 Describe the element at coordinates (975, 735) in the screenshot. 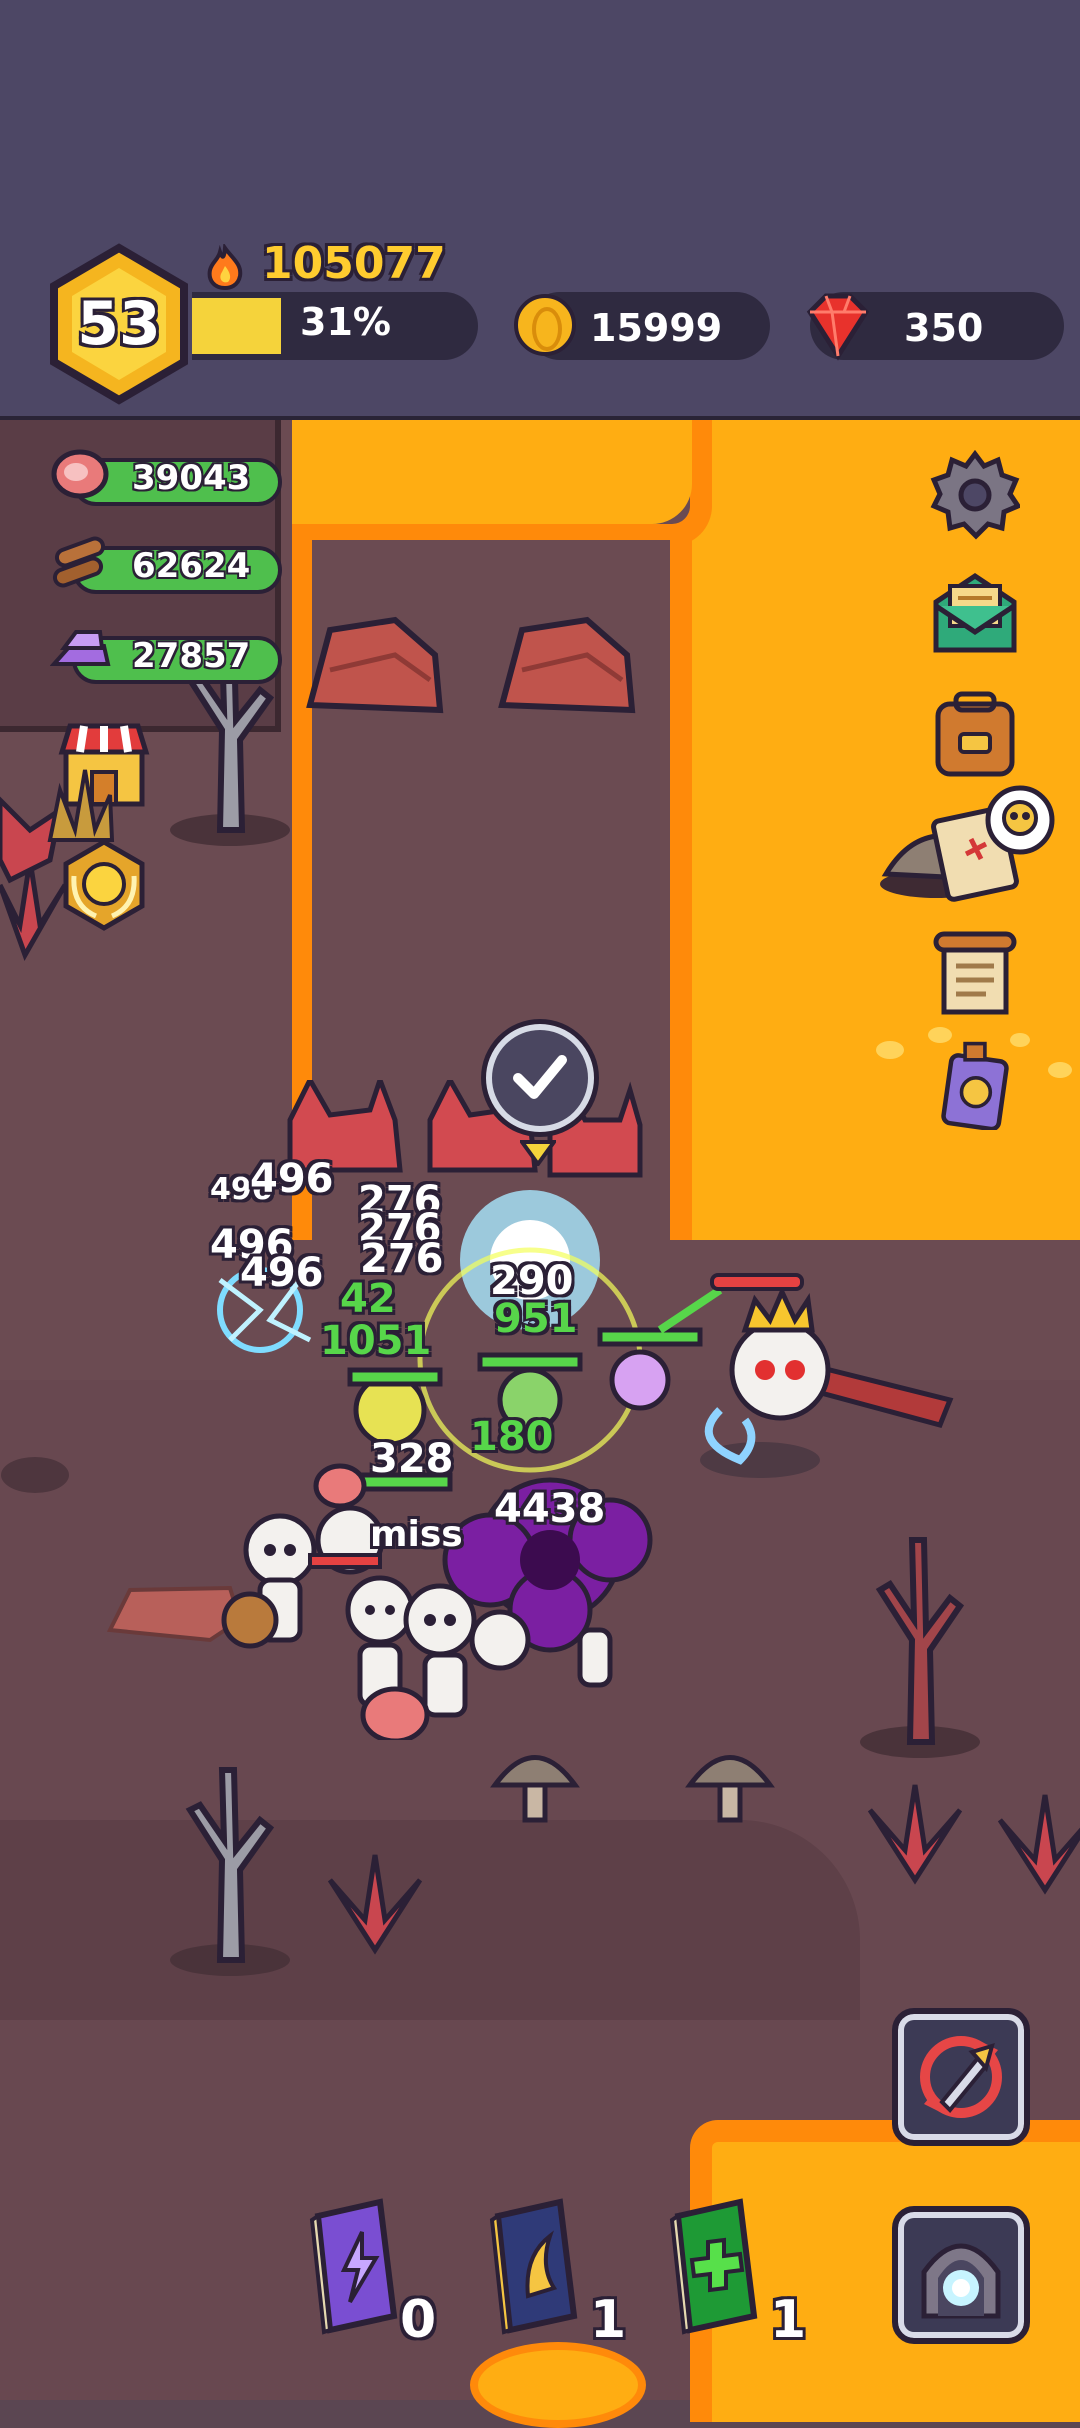

I see `backpack-icon` at that location.